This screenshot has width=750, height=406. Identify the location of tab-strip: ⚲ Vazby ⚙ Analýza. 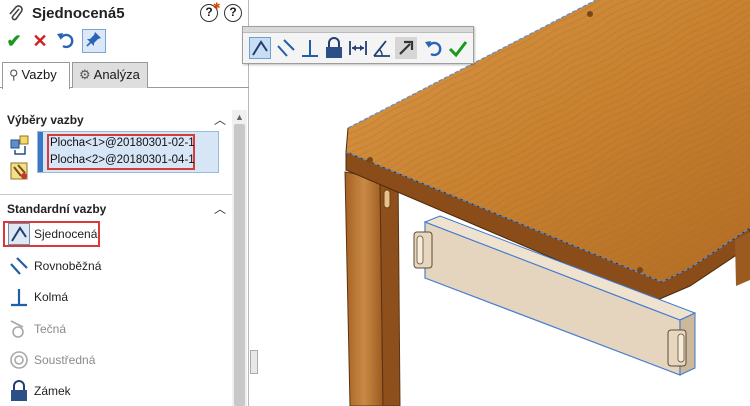
(124, 75).